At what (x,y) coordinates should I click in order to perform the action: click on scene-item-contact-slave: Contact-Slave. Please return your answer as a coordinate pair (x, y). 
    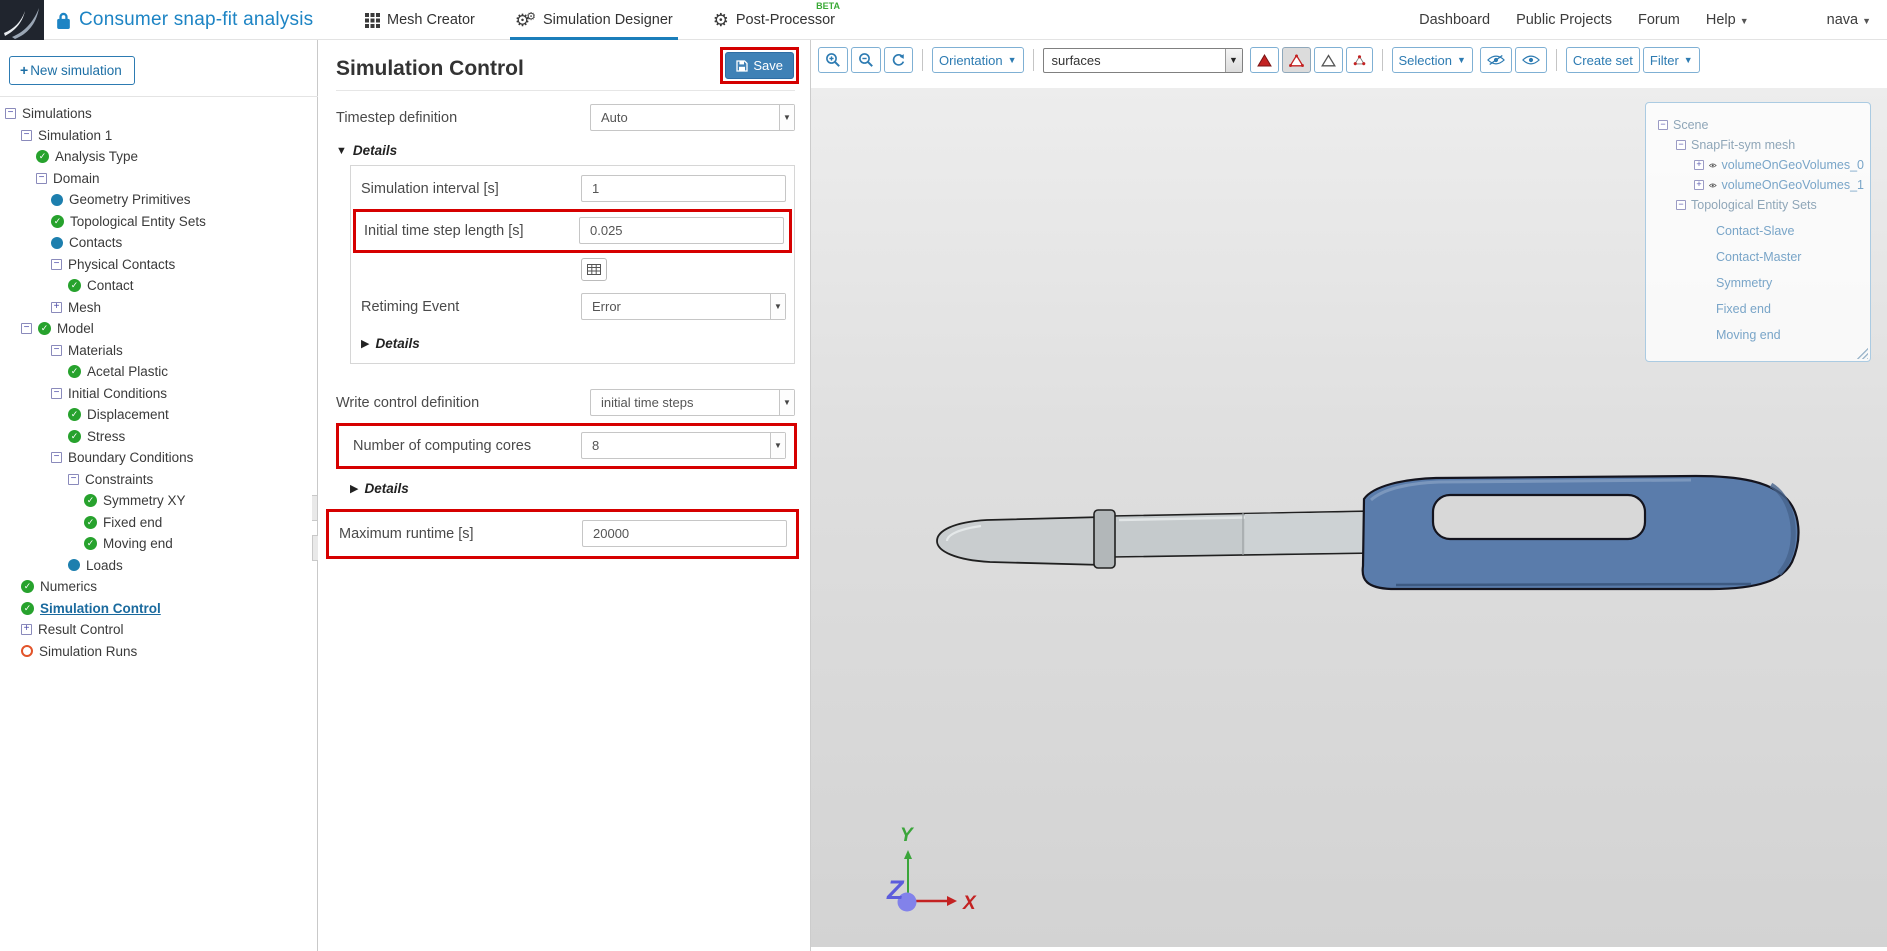
    Looking at the image, I should click on (1760, 231).